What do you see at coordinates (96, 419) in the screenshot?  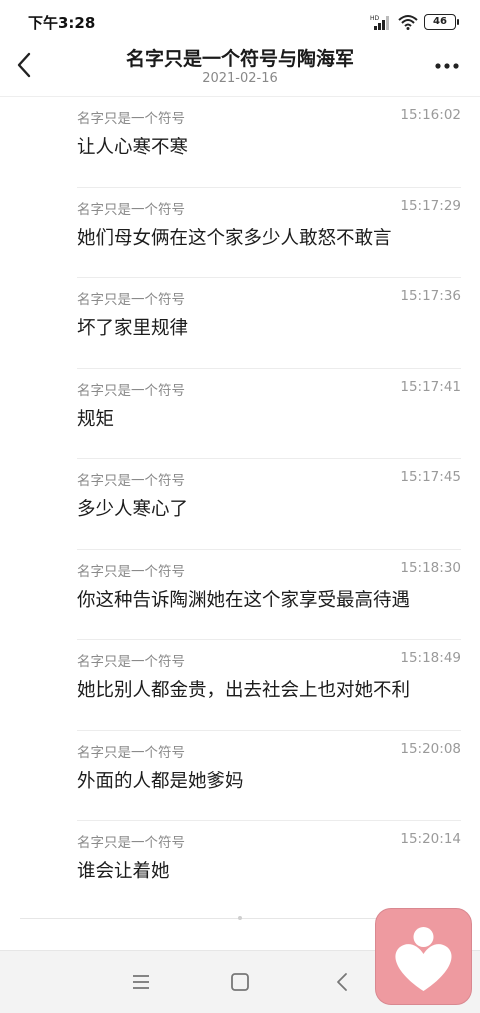 I see `message-text: 规矩` at bounding box center [96, 419].